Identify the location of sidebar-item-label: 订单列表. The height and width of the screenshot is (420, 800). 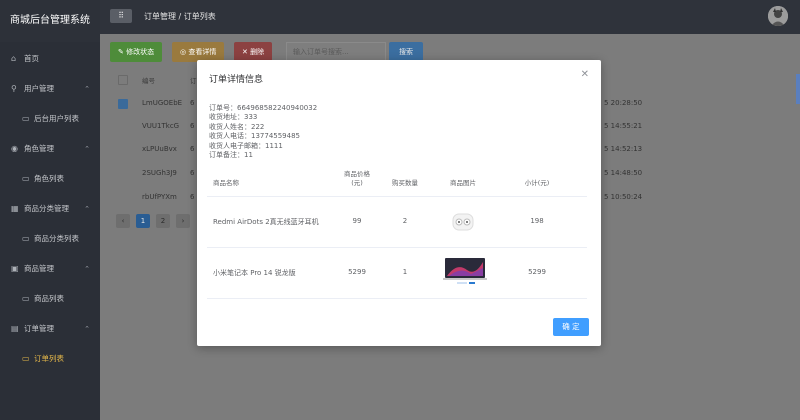
(49, 358).